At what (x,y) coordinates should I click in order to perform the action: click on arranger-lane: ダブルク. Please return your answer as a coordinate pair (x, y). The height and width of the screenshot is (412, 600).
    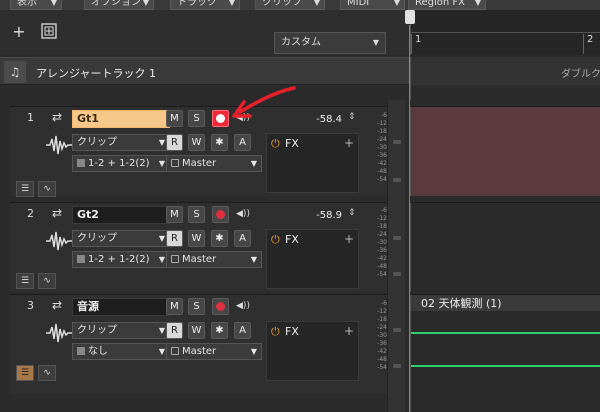
    Looking at the image, I should click on (505, 71).